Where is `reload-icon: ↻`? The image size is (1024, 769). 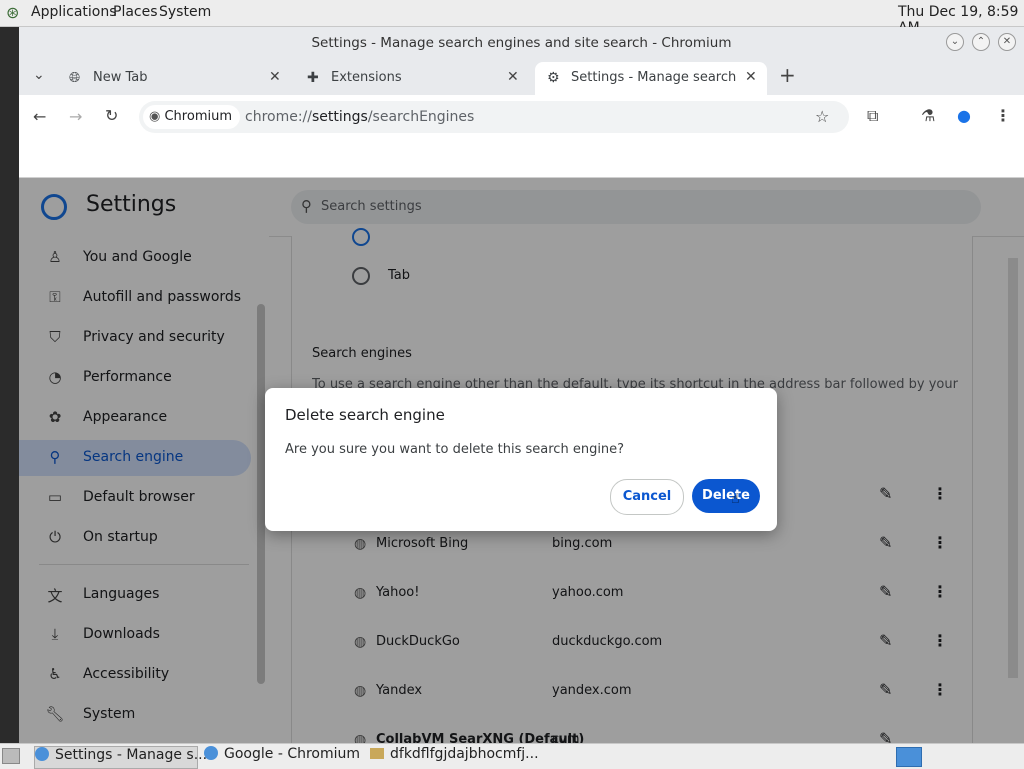
reload-icon: ↻ is located at coordinates (111, 115).